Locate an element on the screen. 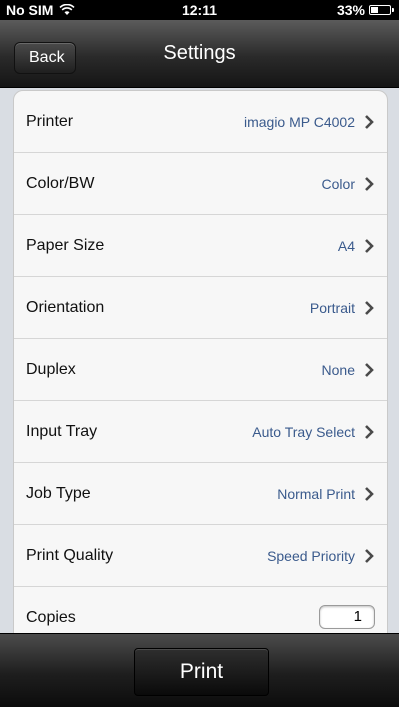 This screenshot has height=707, width=399. navigation-bar: Back Settings is located at coordinates (199, 54).